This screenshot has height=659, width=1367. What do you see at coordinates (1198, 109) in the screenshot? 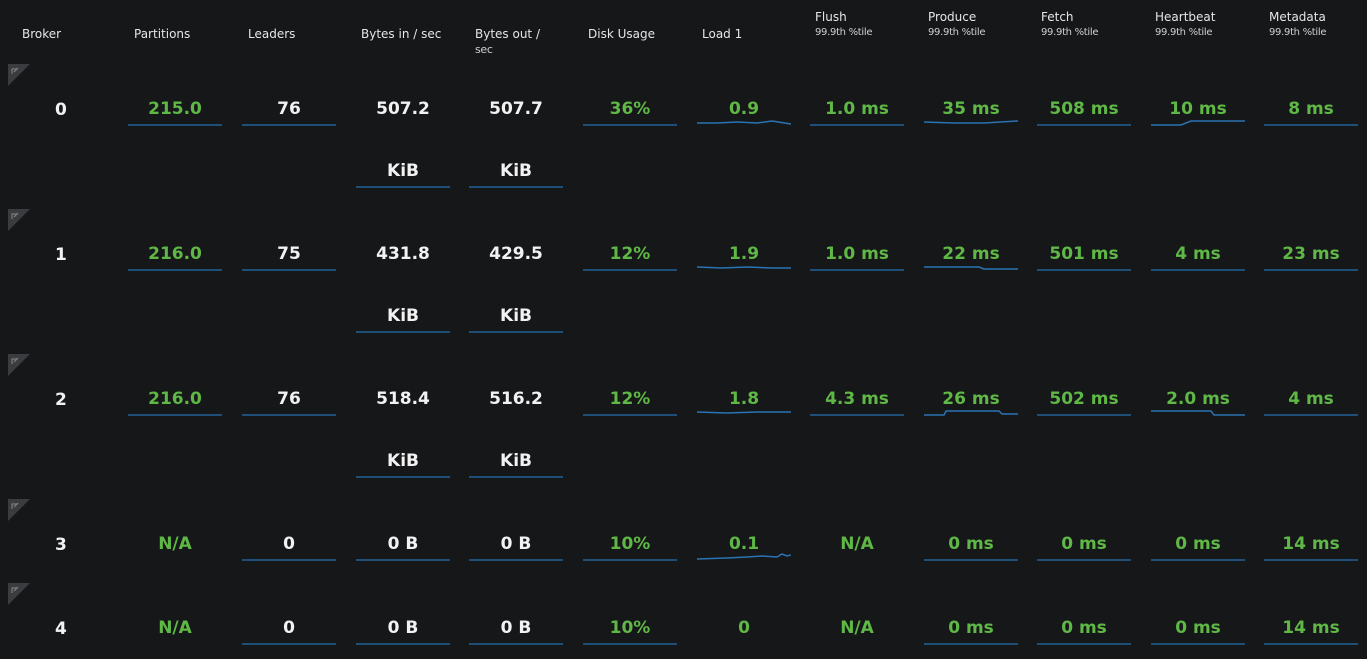
I see `heartbeat-cell: 10 ms` at bounding box center [1198, 109].